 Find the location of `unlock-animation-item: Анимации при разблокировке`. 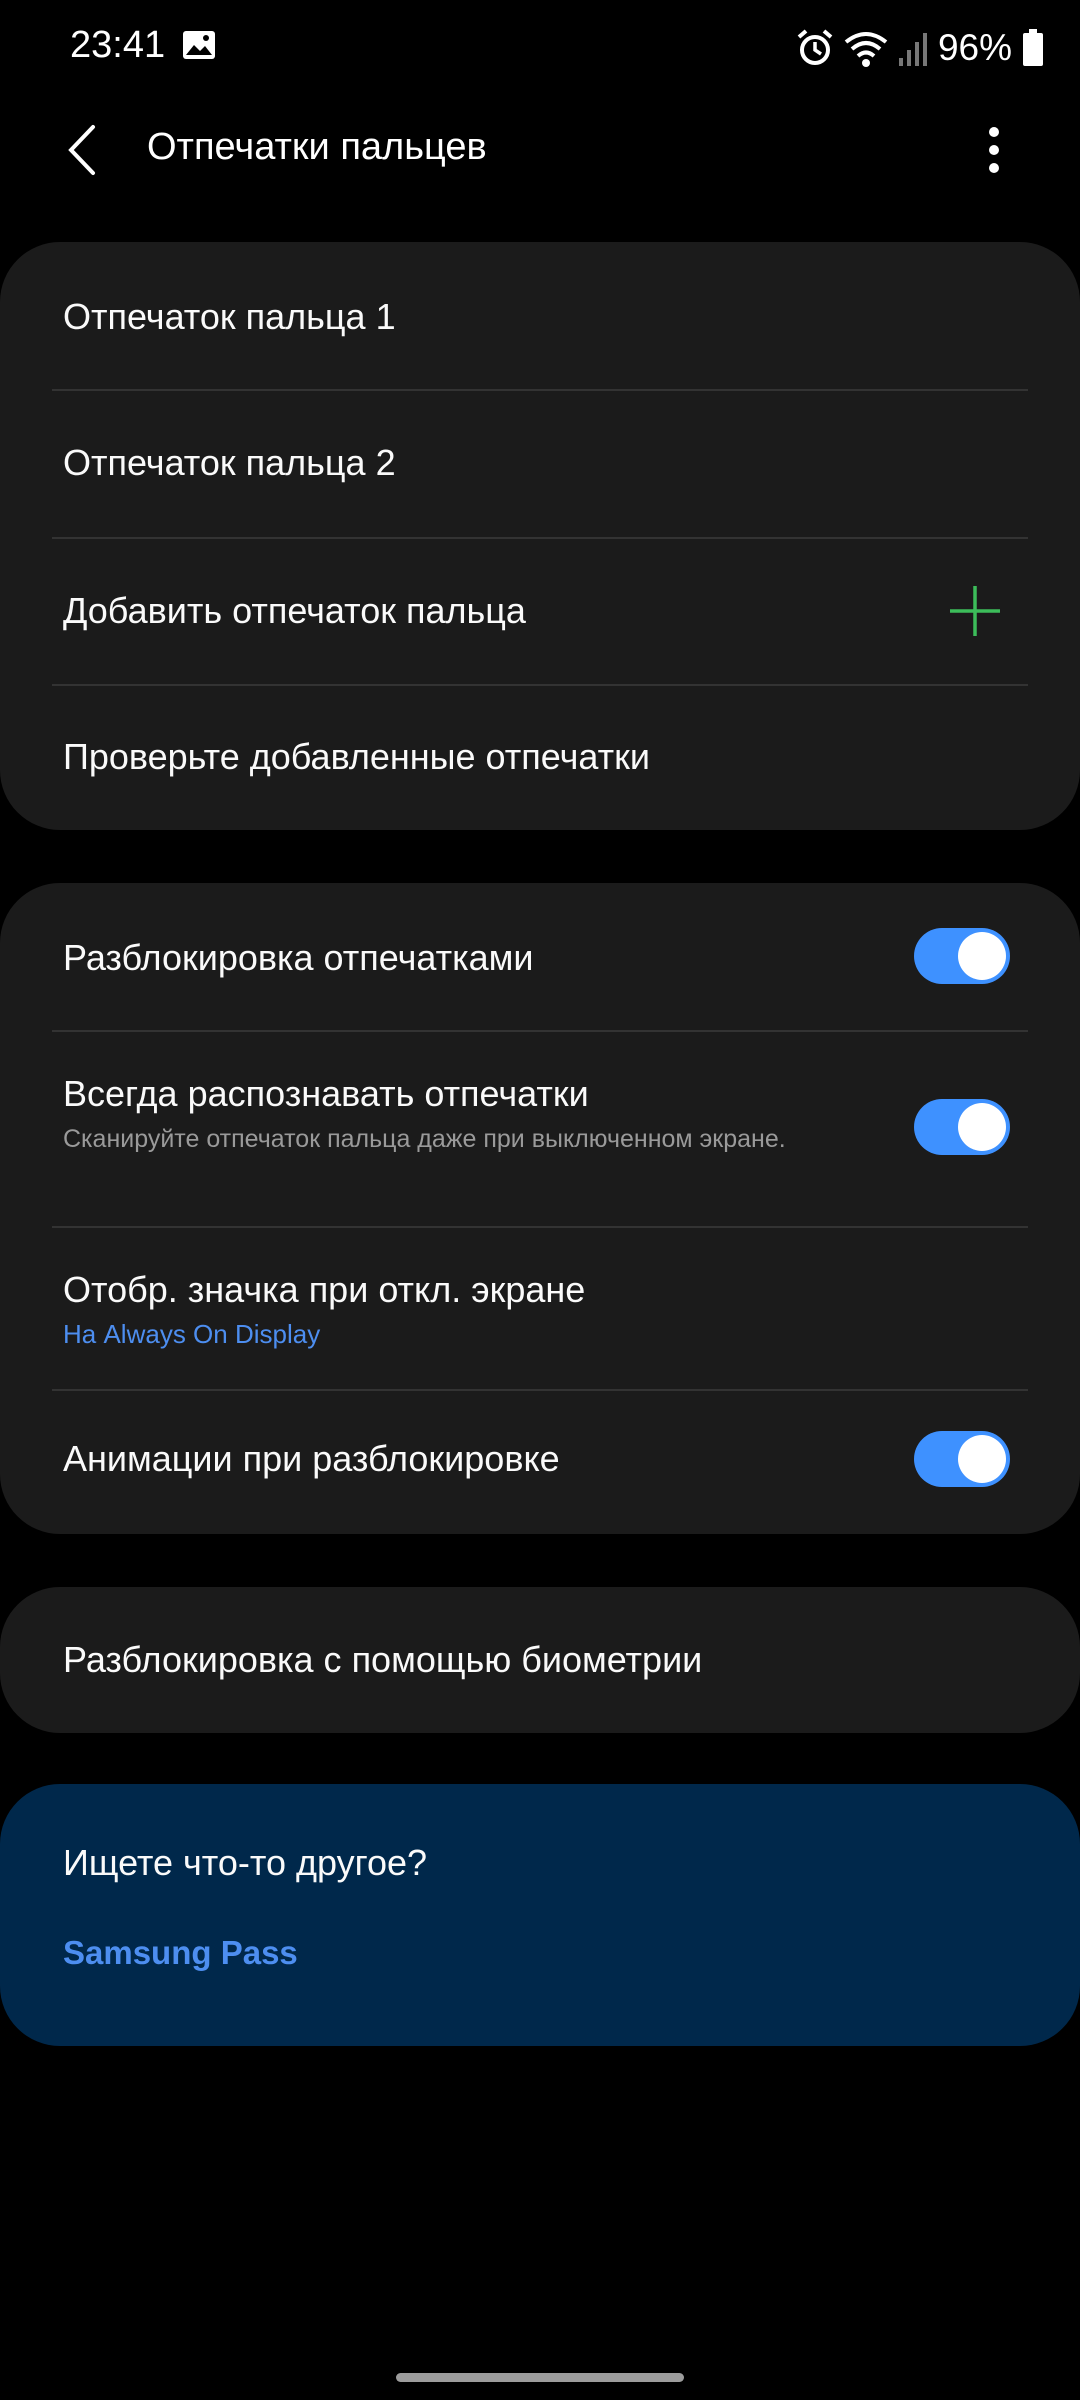

unlock-animation-item: Анимации при разблокировке is located at coordinates (540, 1462).